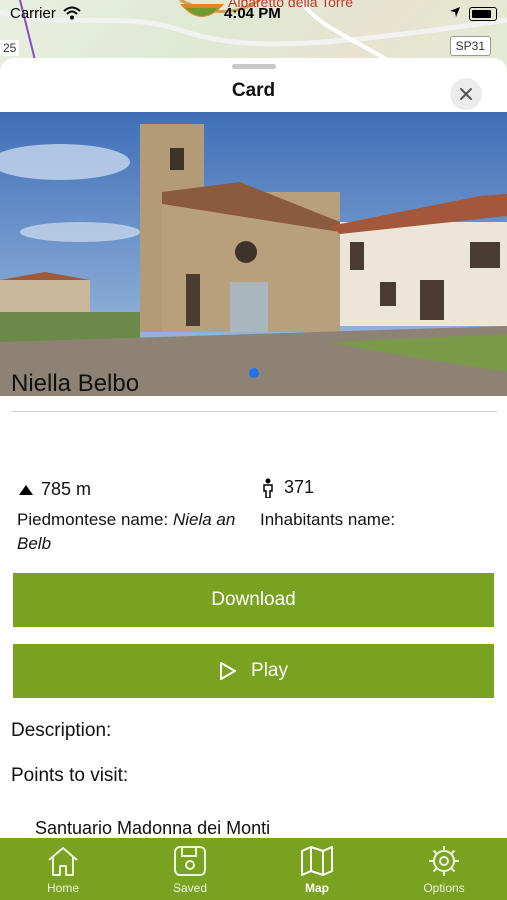 The image size is (507, 900). I want to click on inhabitants-label: Inhabitants name:, so click(328, 519).